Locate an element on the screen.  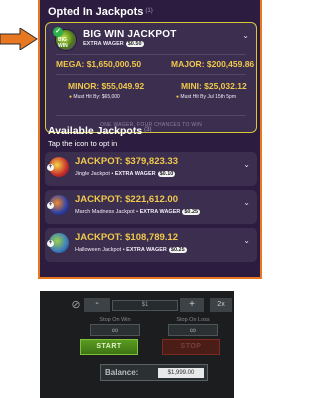
badge-text: BIG WIN is located at coordinates (63, 43).